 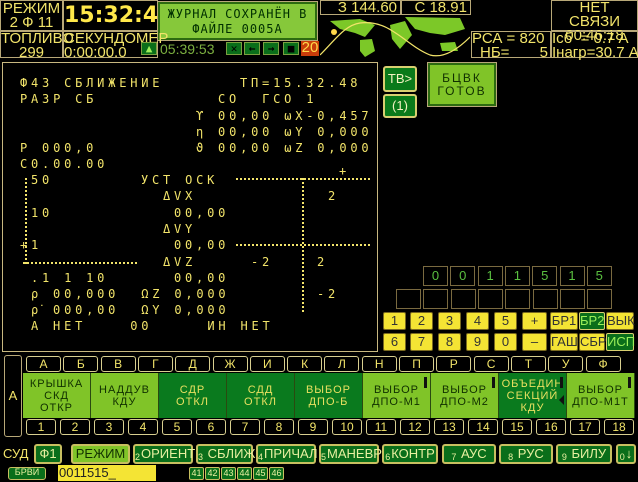 What do you see at coordinates (75, 427) in the screenshot?
I see `number-tag: 2` at bounding box center [75, 427].